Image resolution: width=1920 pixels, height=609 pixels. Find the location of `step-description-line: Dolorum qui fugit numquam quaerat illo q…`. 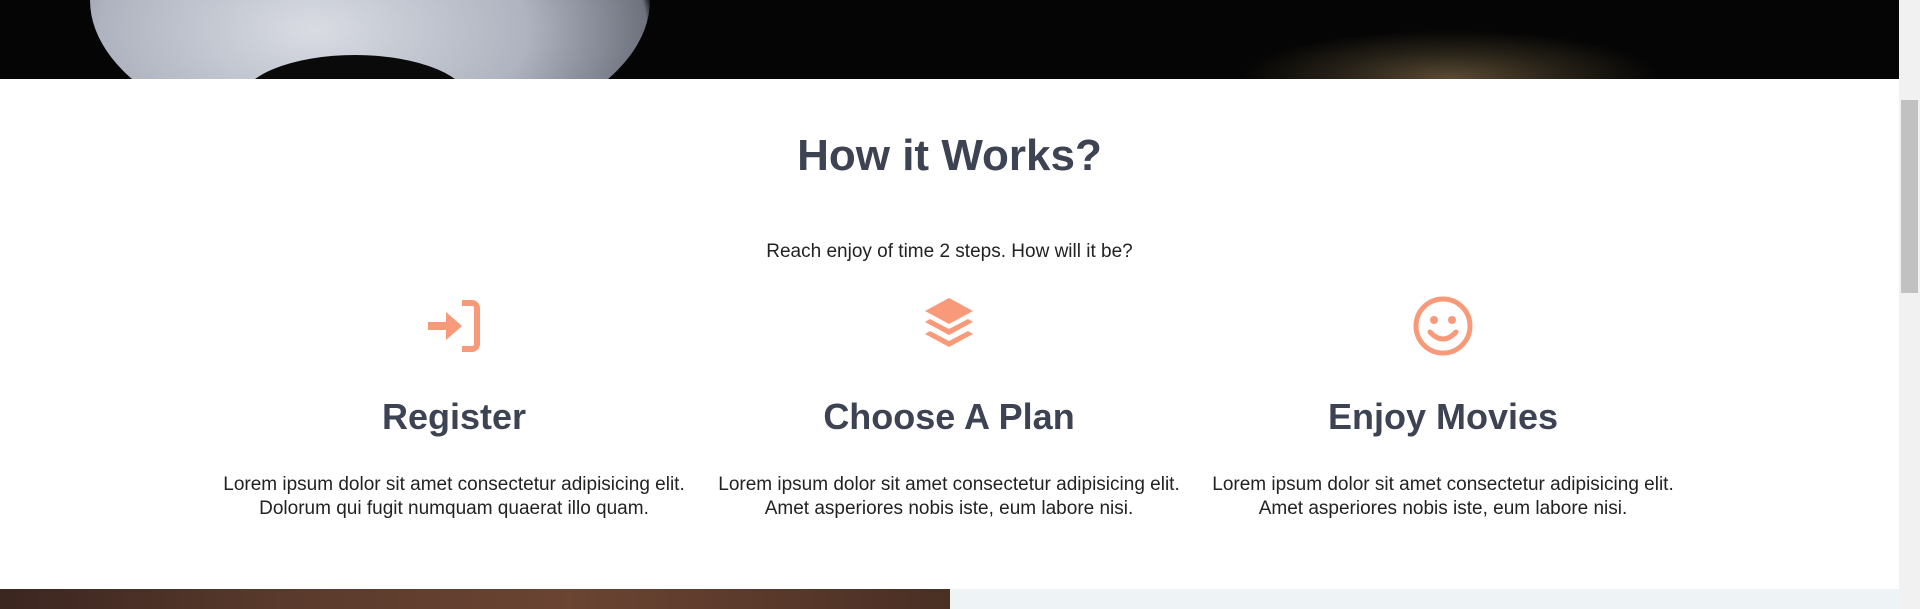

step-description-line: Dolorum qui fugit numquam quaerat illo q… is located at coordinates (454, 508).